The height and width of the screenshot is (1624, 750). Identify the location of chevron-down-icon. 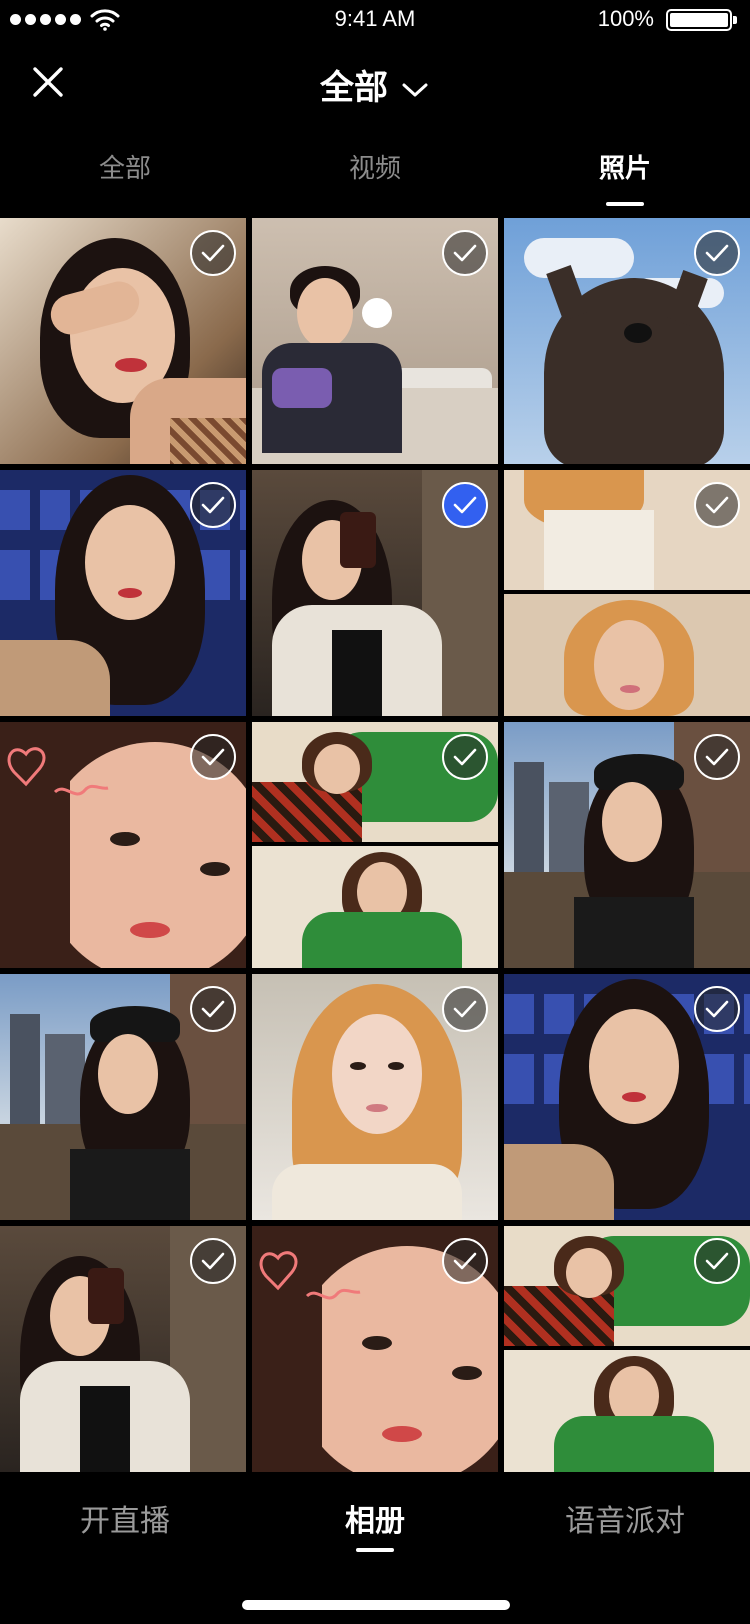
(415, 89).